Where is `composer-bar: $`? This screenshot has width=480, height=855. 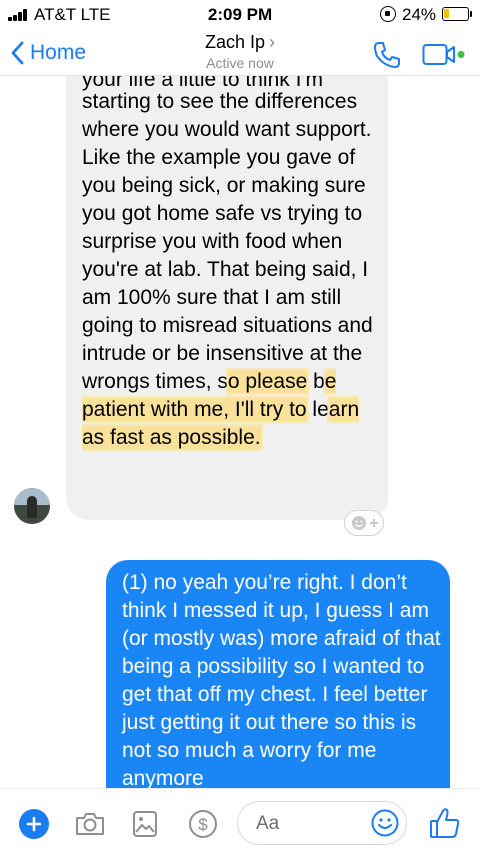
composer-bar: $ is located at coordinates (240, 821).